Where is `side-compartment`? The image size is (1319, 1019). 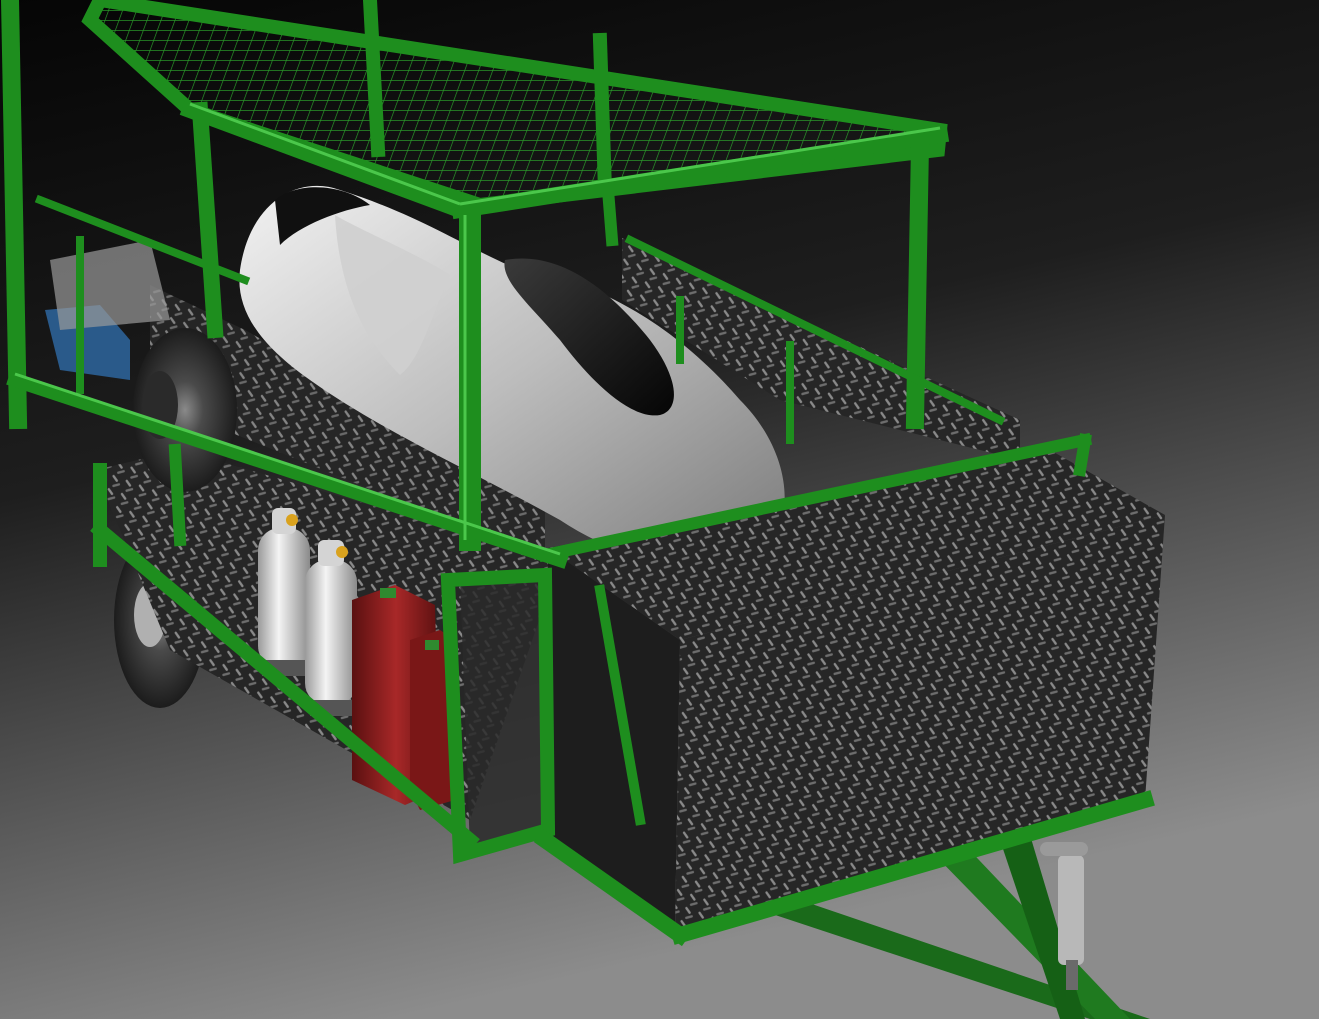 side-compartment is located at coordinates (502, 712).